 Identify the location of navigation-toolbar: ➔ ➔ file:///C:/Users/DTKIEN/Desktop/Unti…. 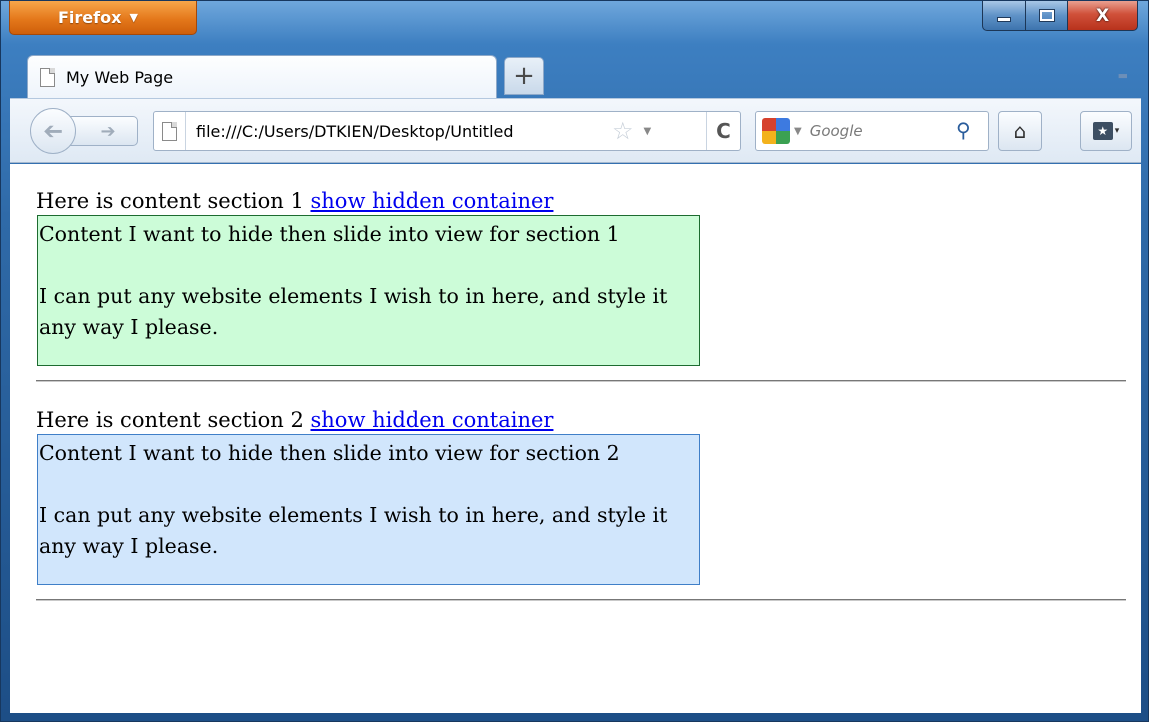
(575, 130).